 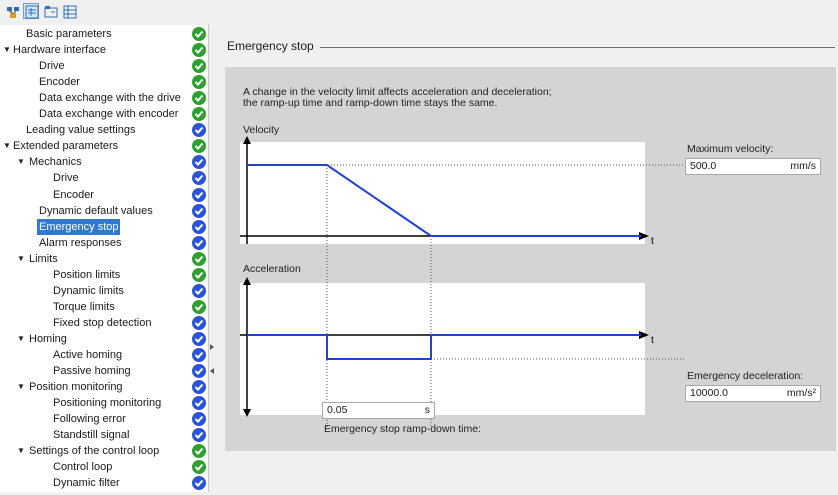 I want to click on section-divider, so click(x=575, y=47).